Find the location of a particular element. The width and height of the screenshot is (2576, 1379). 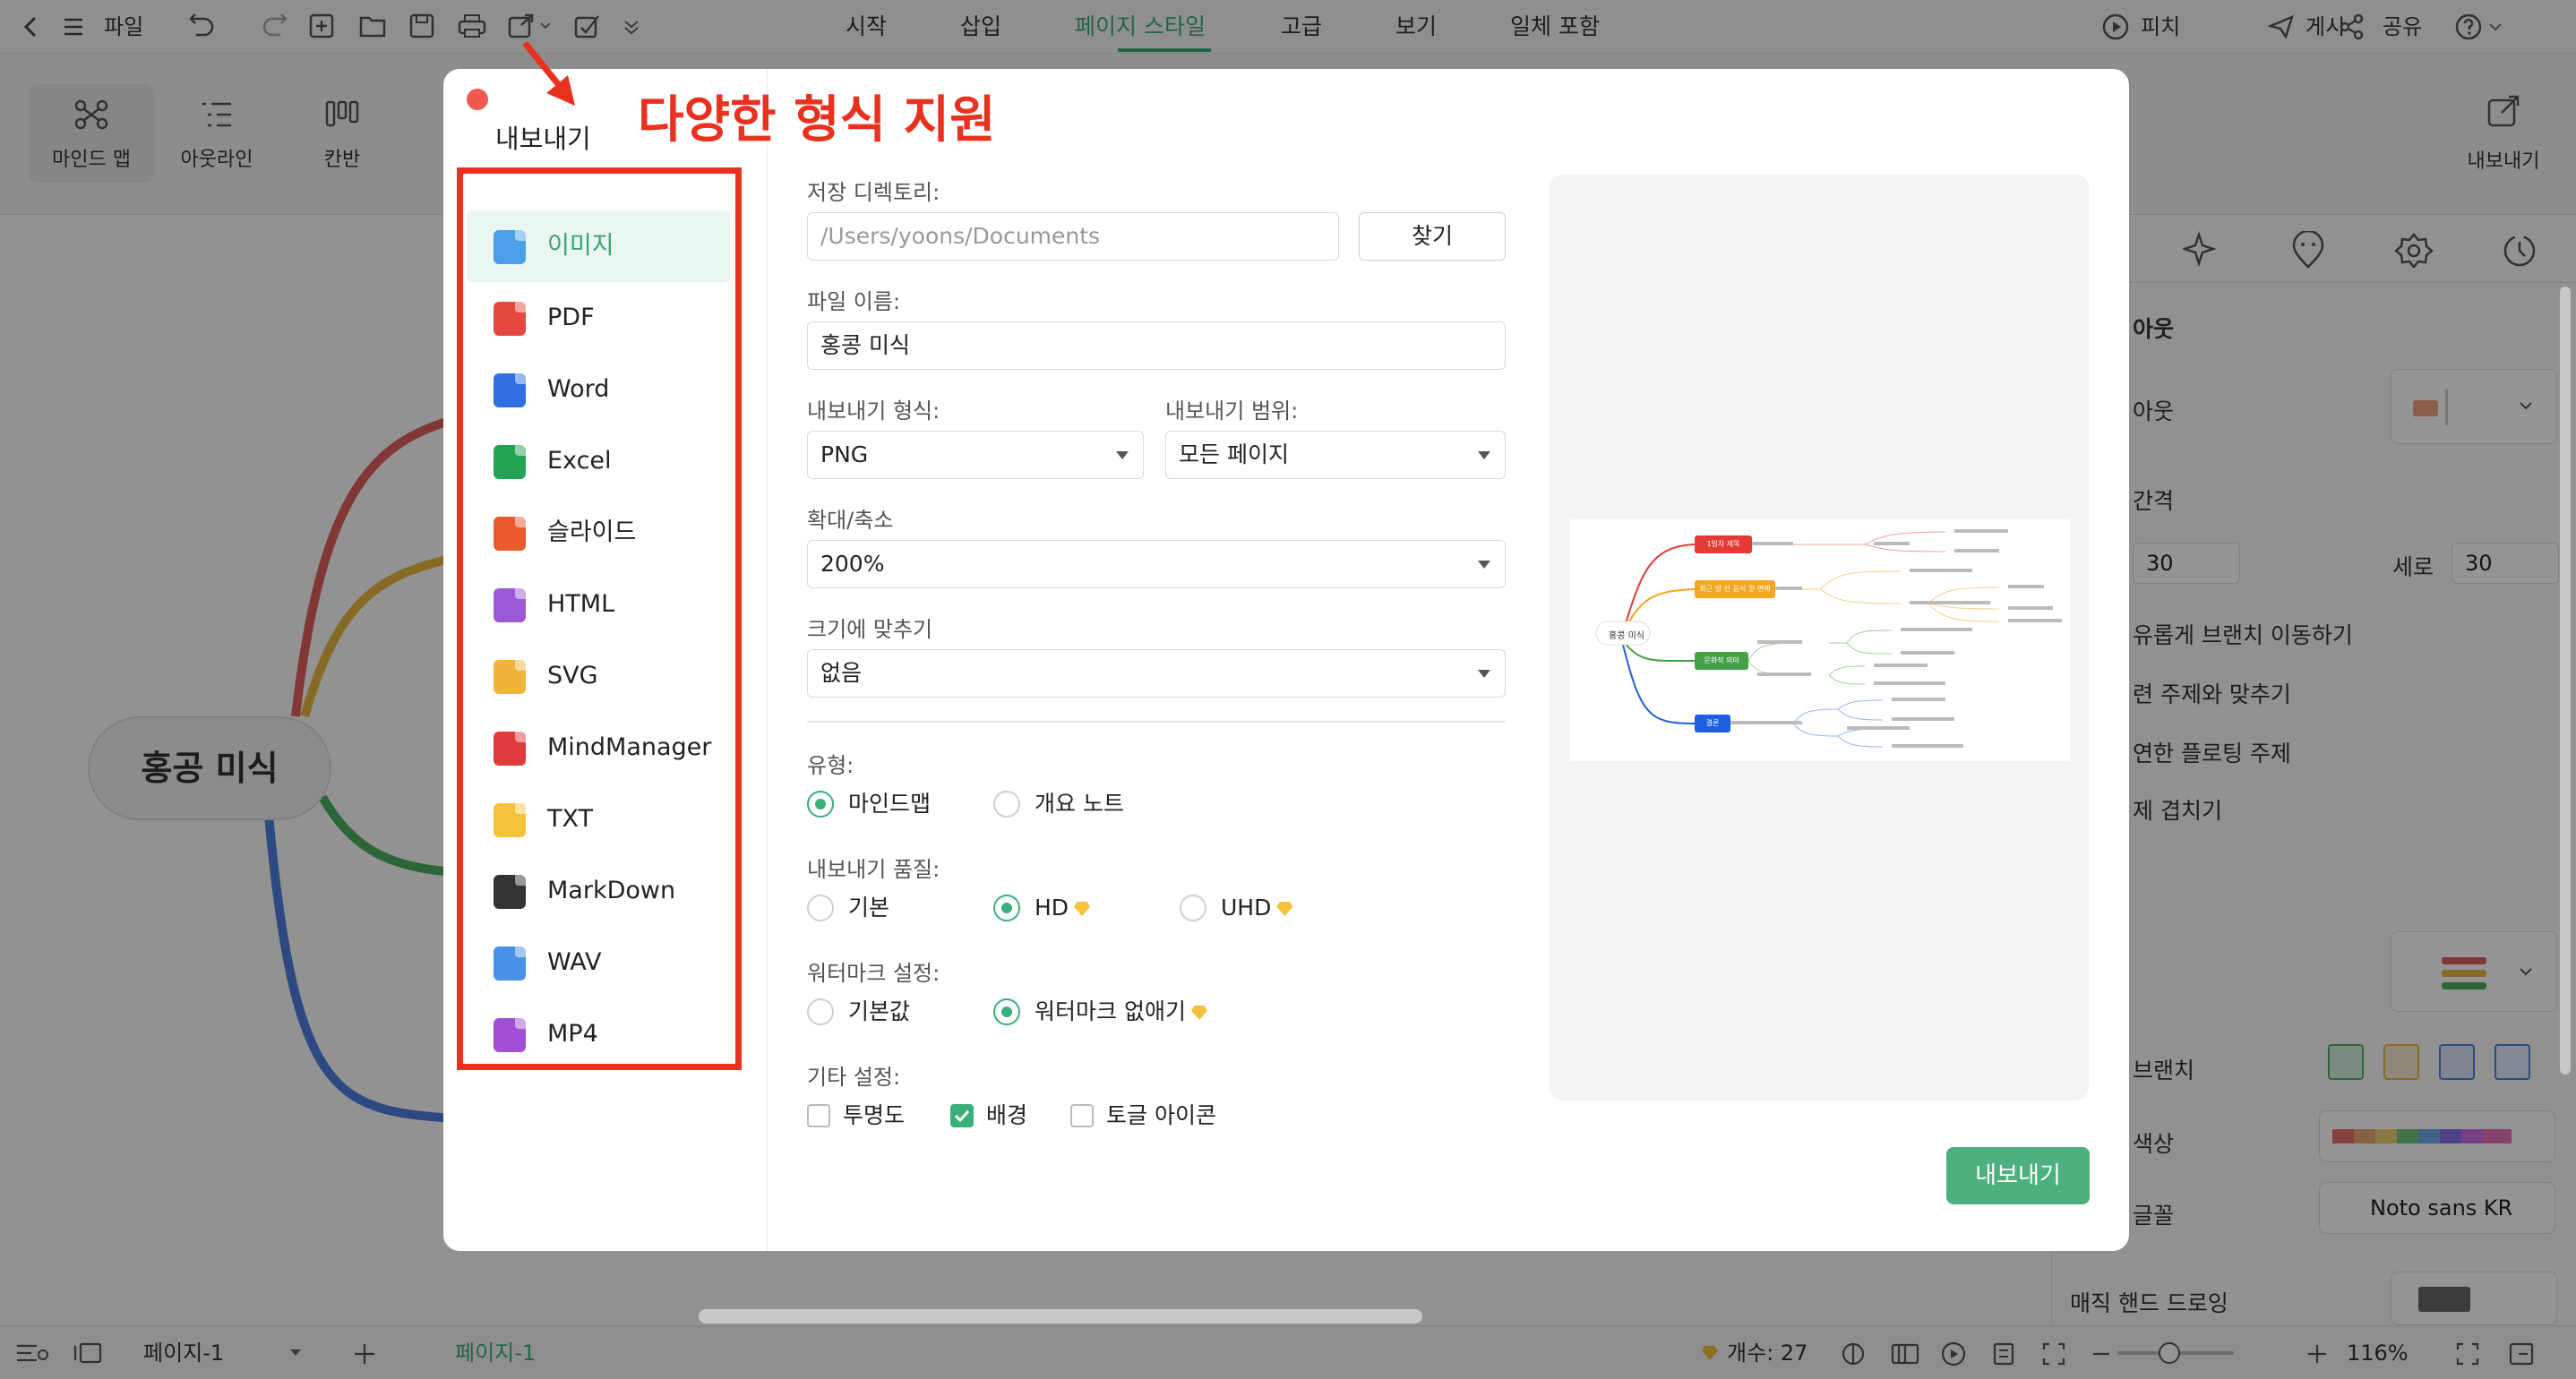

filename-label: 파일 이름: is located at coordinates (854, 302).